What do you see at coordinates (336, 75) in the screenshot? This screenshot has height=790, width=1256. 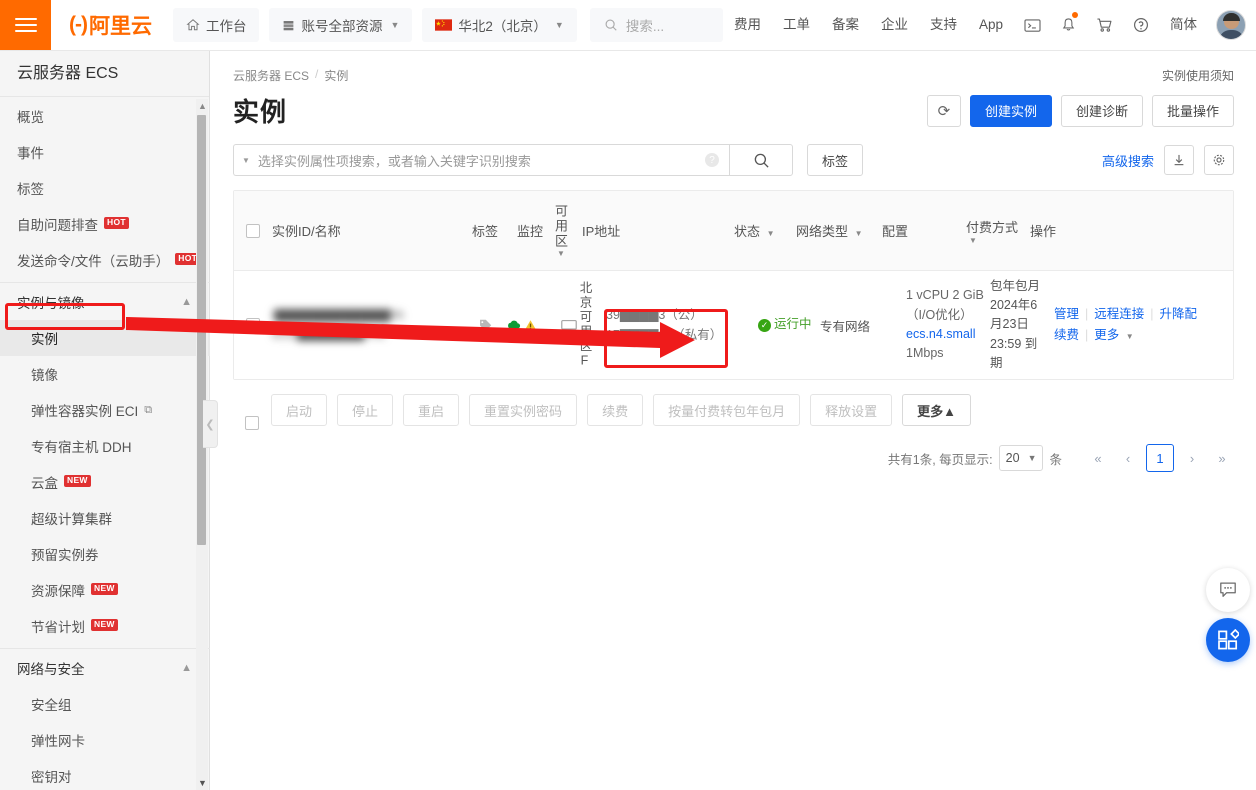 I see `breadcrumb-item-instances: 实例` at bounding box center [336, 75].